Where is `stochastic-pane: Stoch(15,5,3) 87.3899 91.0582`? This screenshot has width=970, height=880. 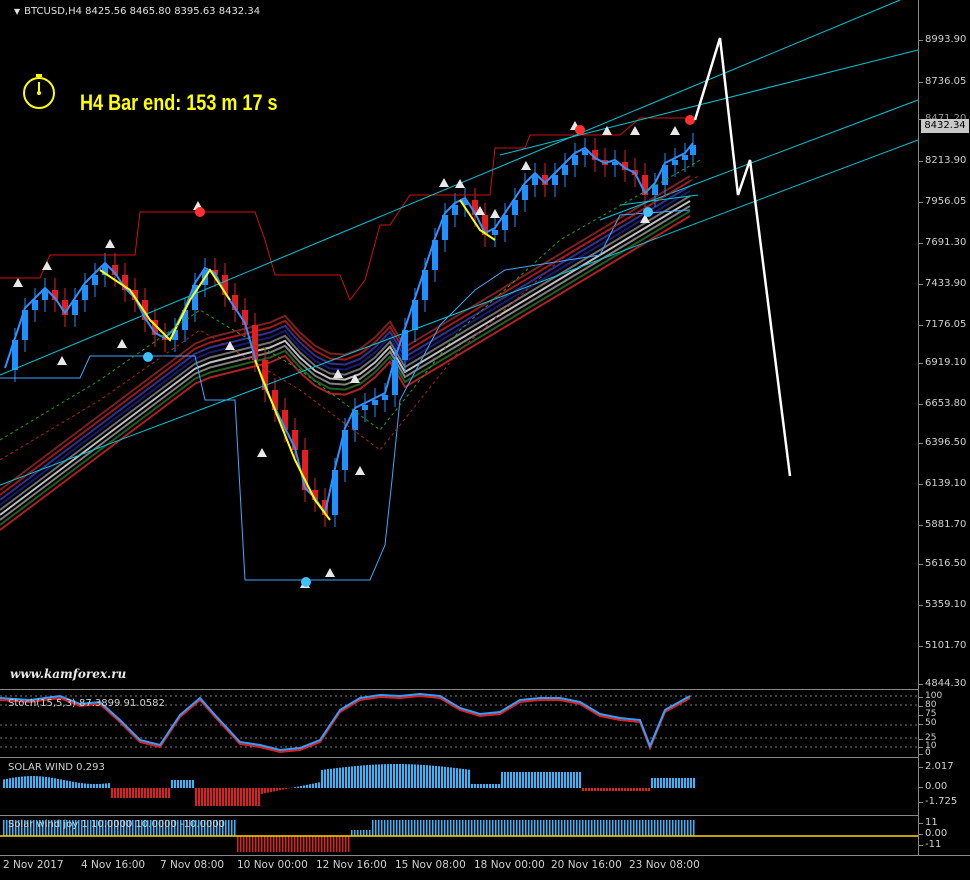 stochastic-pane: Stoch(15,5,3) 87.3899 91.0582 is located at coordinates (459, 723).